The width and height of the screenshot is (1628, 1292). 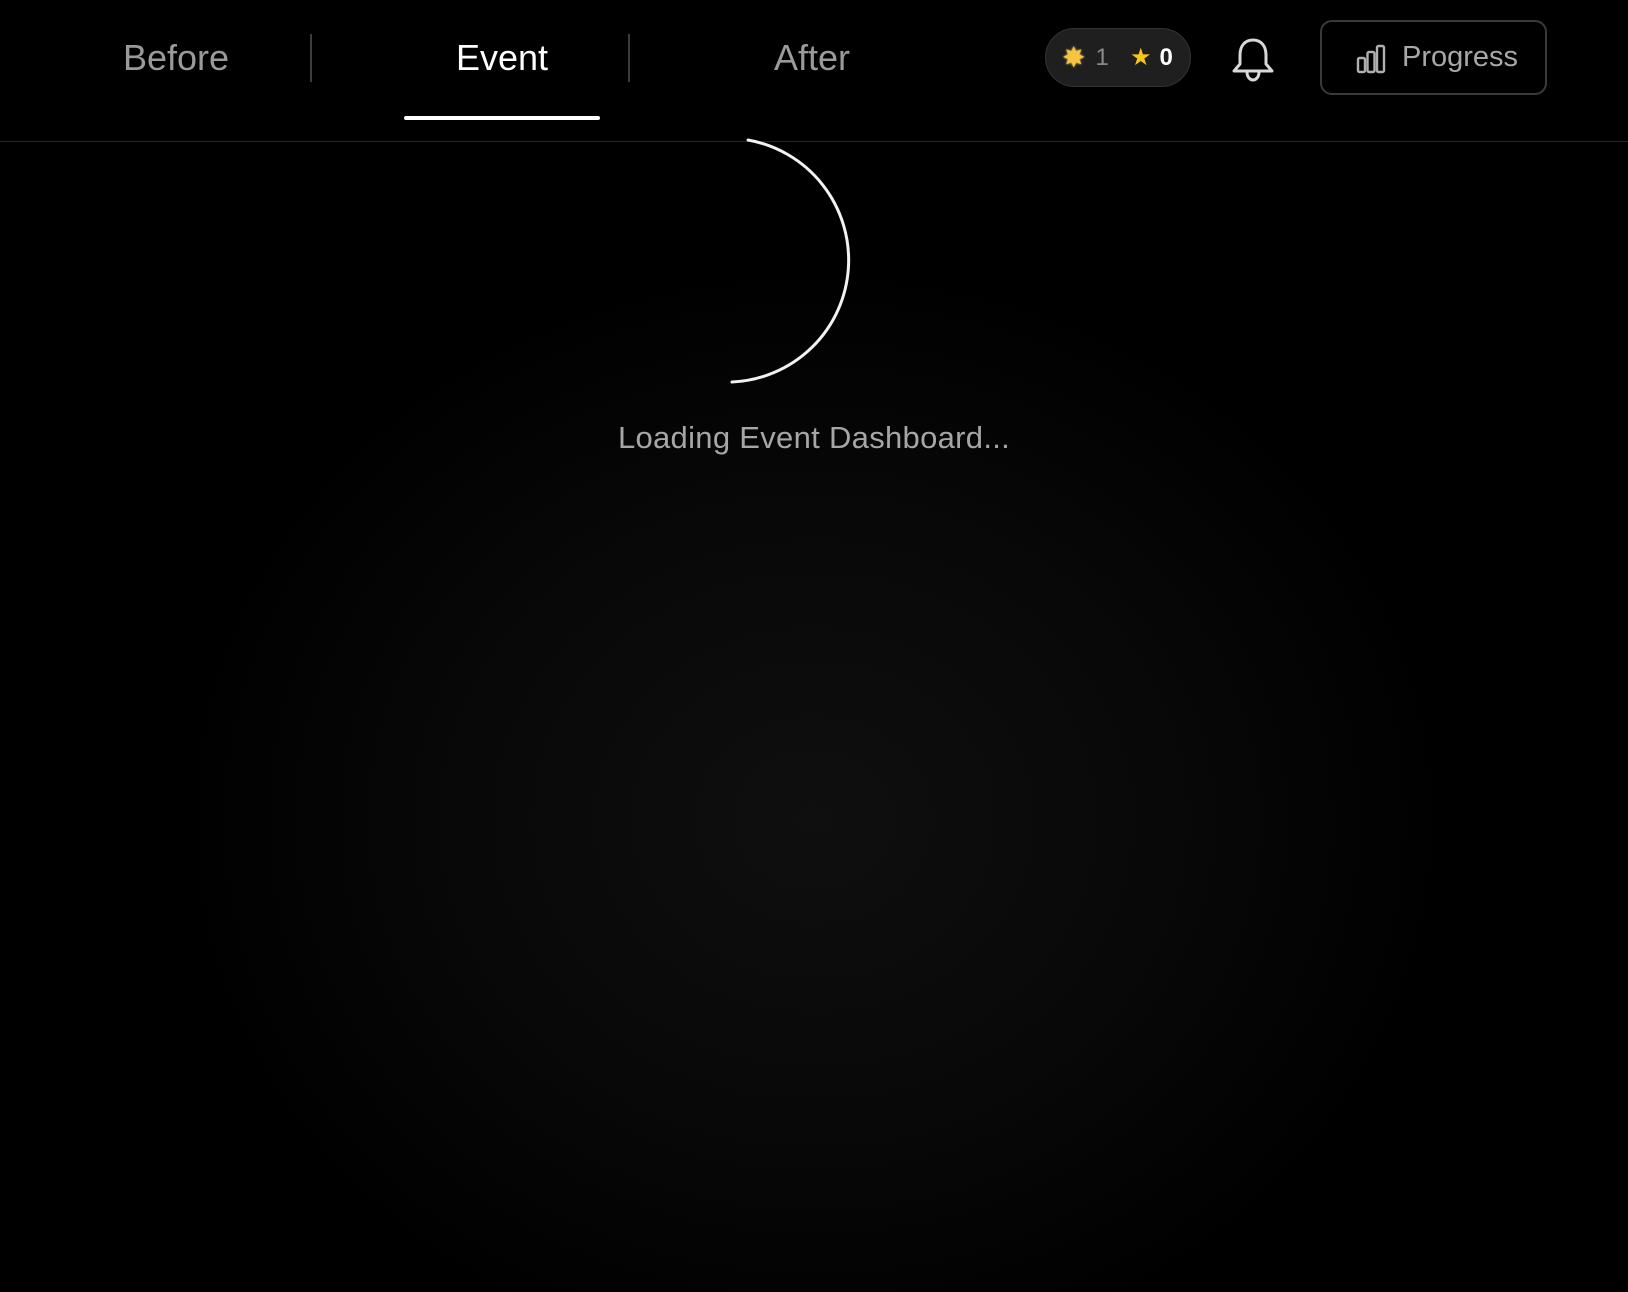 What do you see at coordinates (1102, 57) in the screenshot?
I see `sparkle-count: 1` at bounding box center [1102, 57].